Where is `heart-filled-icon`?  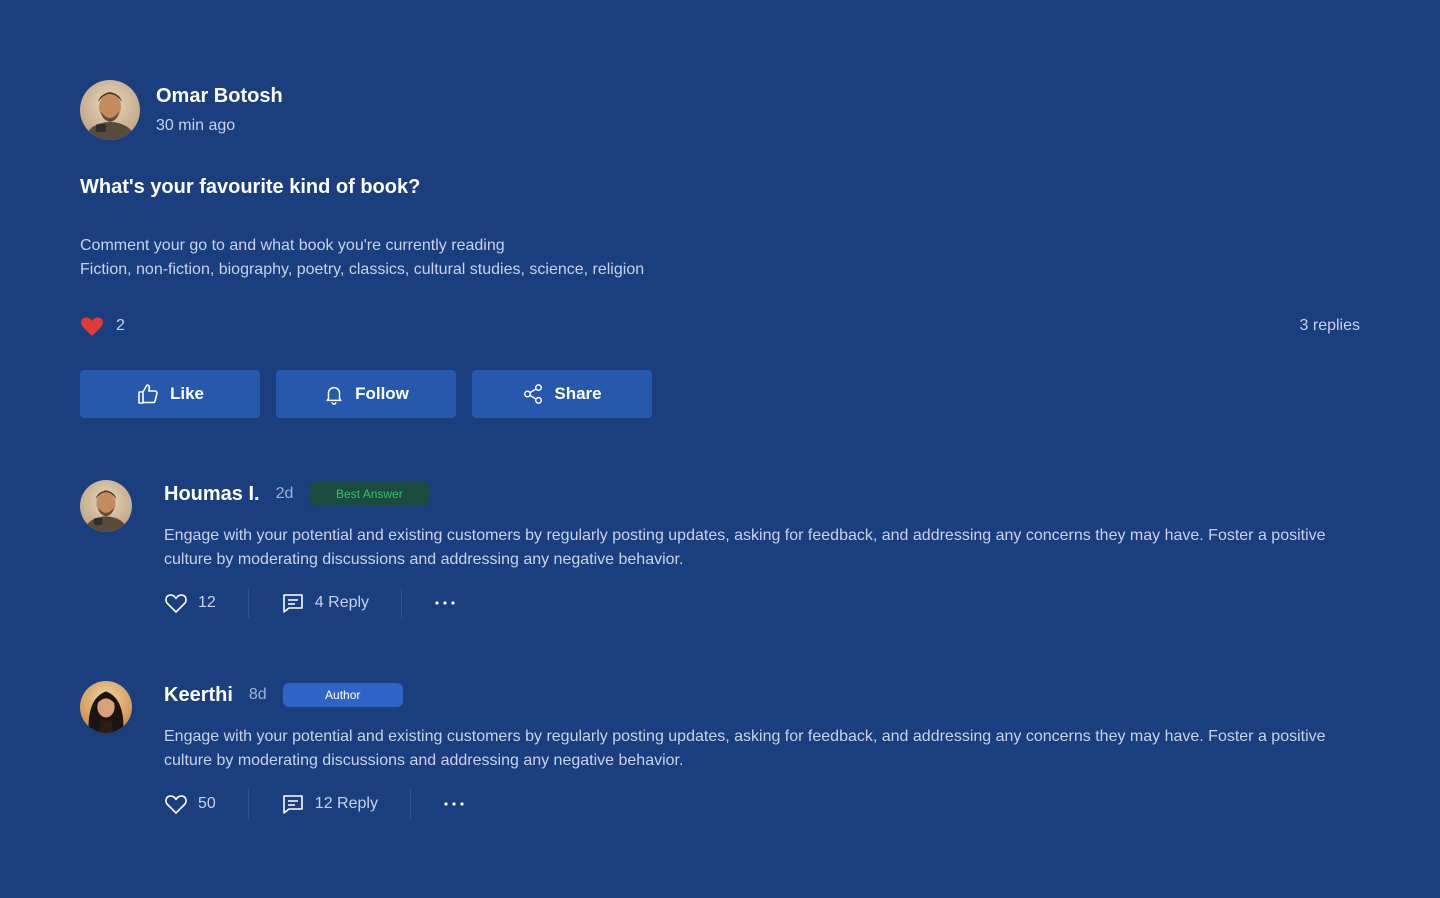 heart-filled-icon is located at coordinates (92, 326).